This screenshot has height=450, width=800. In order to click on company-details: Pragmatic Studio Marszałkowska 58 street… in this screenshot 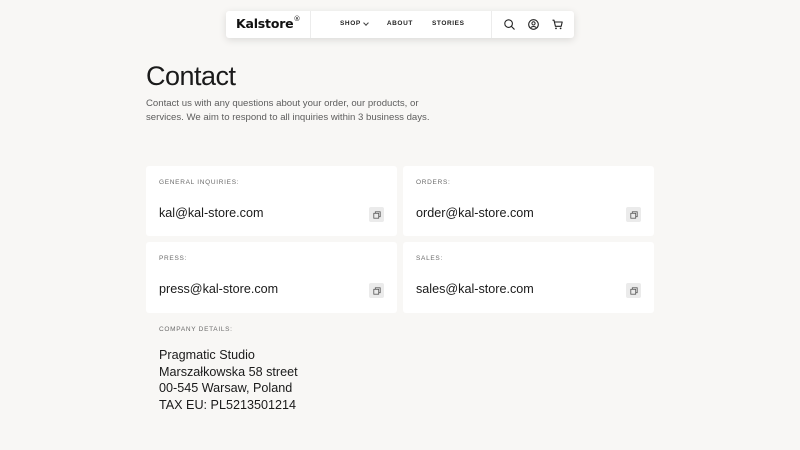, I will do `click(228, 380)`.